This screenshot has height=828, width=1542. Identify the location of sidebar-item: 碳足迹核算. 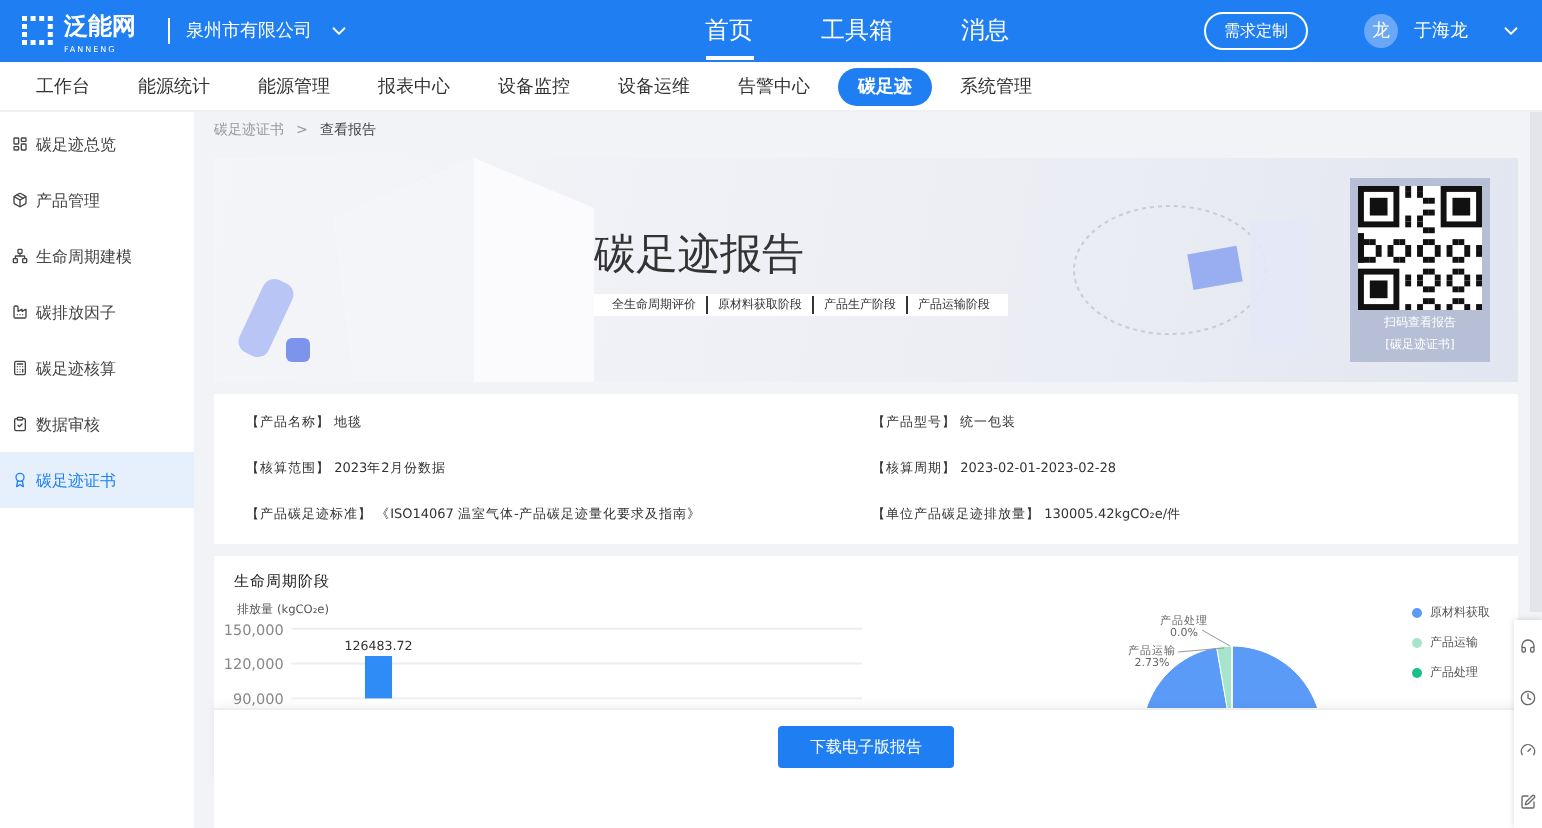
(97, 368).